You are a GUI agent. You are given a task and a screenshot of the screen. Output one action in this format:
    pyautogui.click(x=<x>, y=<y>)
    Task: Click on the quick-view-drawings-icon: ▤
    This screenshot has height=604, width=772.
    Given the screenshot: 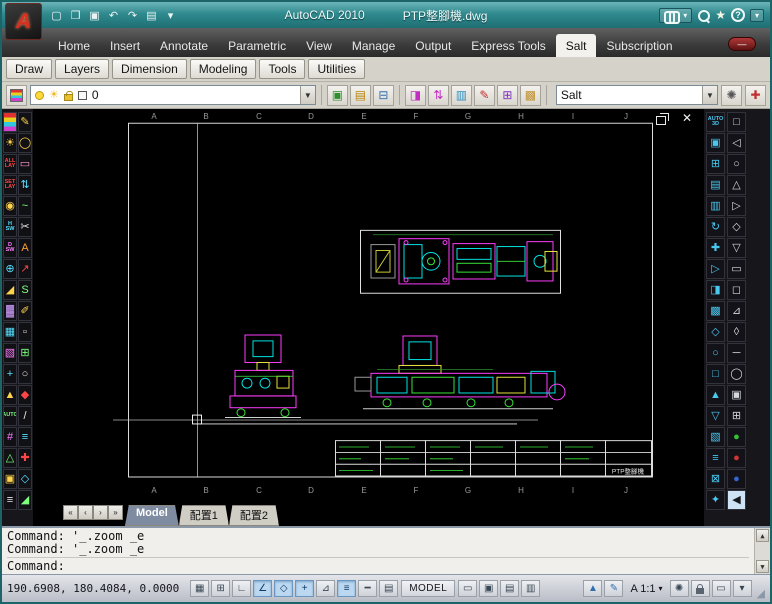 What is the action you would take?
    pyautogui.click(x=510, y=588)
    